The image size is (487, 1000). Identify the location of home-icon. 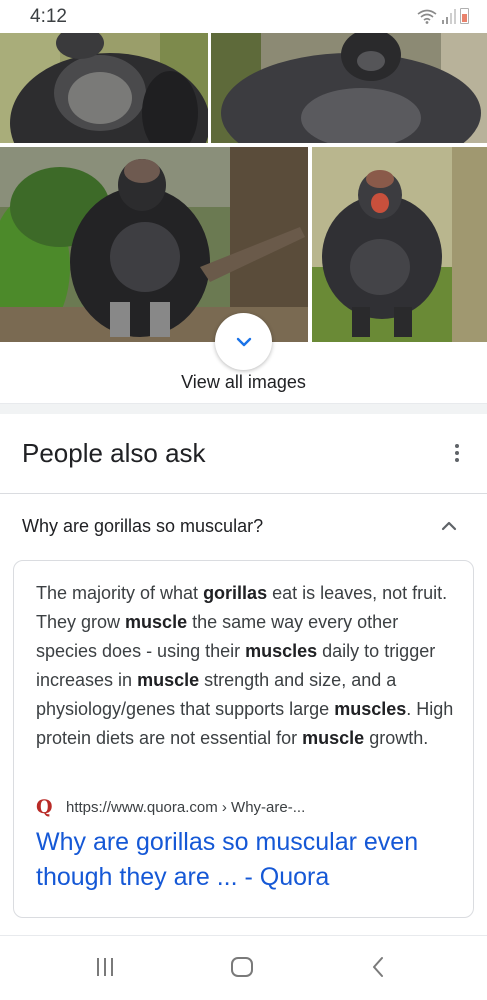
(242, 967).